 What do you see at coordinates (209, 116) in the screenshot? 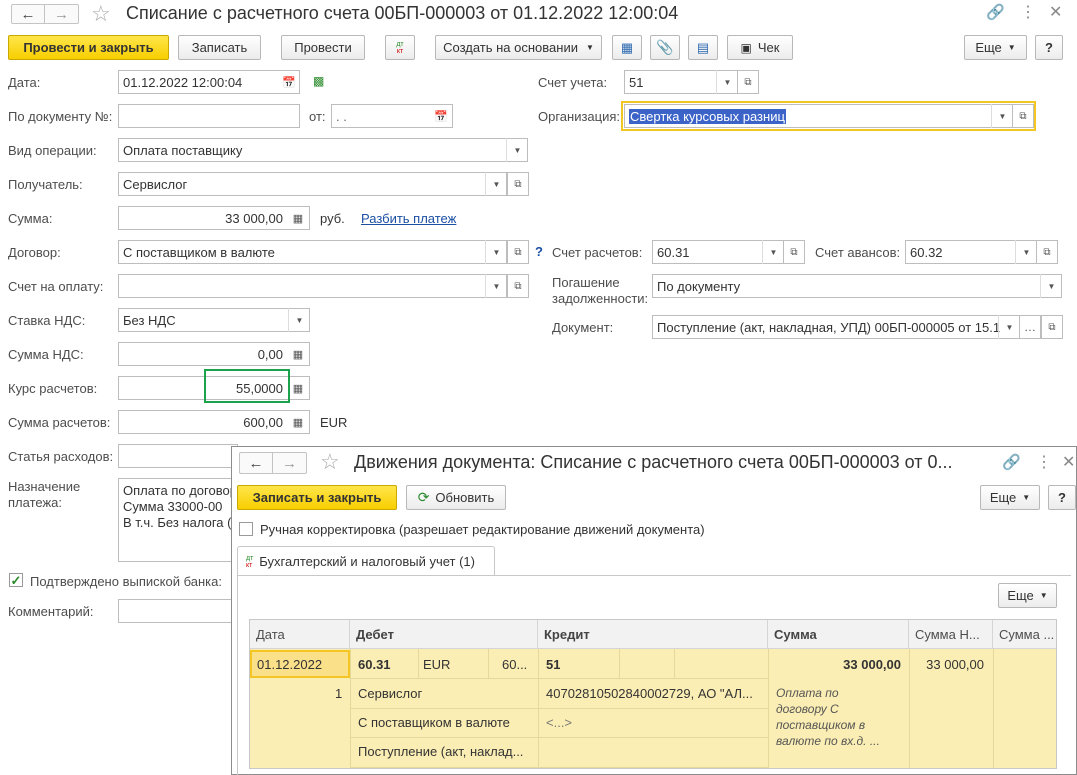
I see `doc-number-field` at bounding box center [209, 116].